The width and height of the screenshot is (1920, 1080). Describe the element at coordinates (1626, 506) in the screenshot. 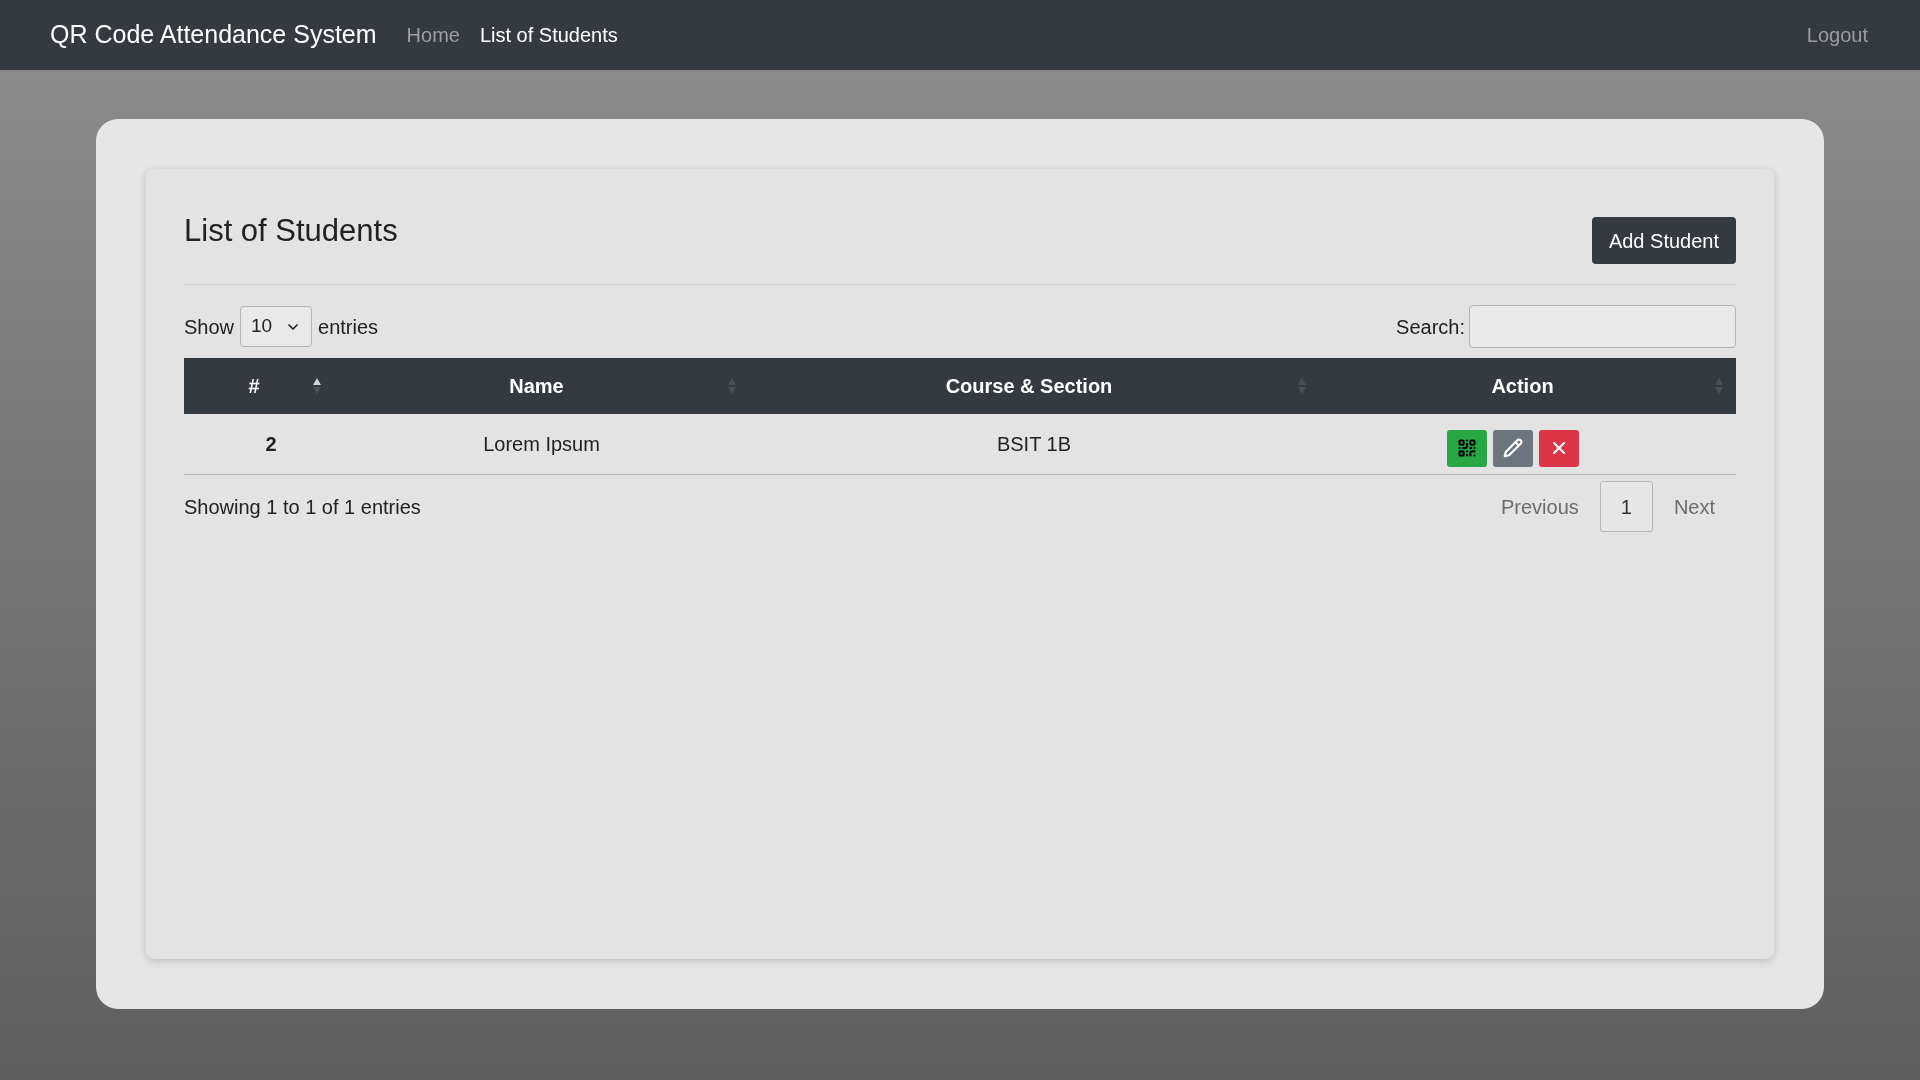

I see `pagination-link: 1` at that location.